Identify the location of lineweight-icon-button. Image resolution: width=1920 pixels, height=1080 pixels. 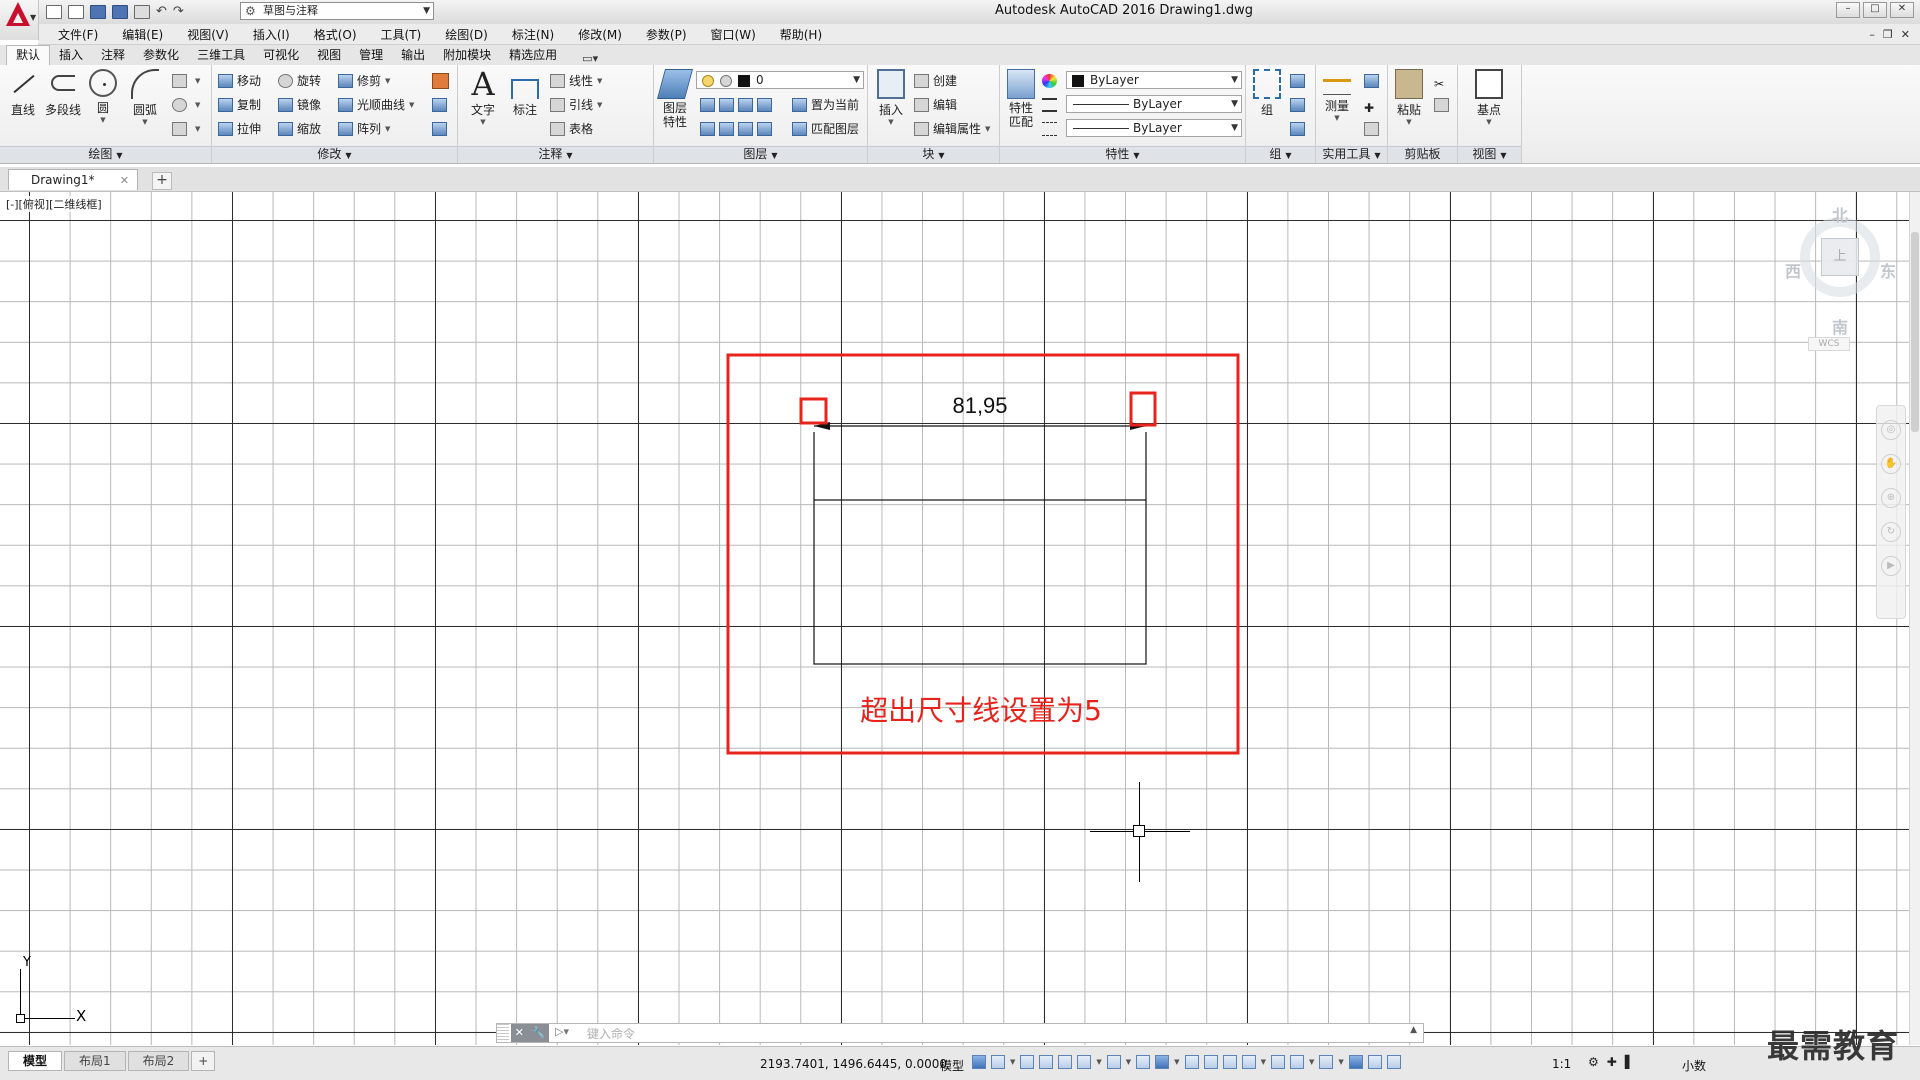
(1051, 129).